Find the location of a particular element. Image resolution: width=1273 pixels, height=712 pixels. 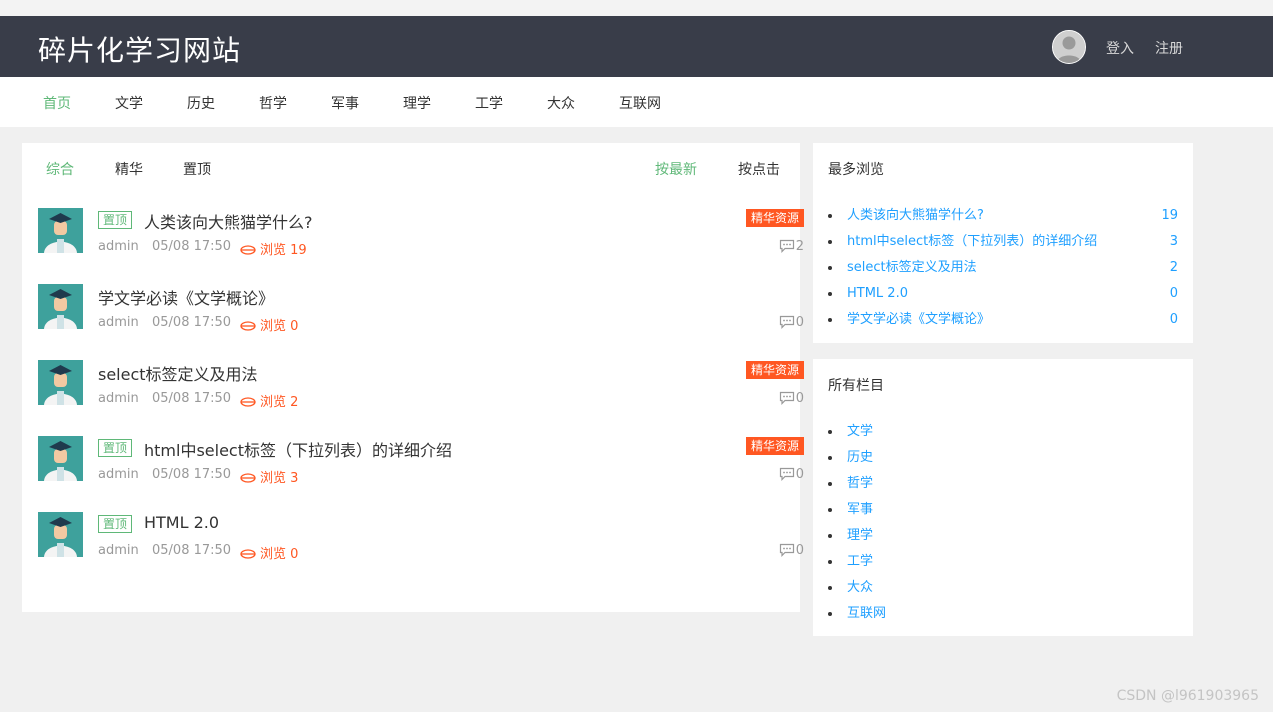

view-count: 0 is located at coordinates (1173, 319).